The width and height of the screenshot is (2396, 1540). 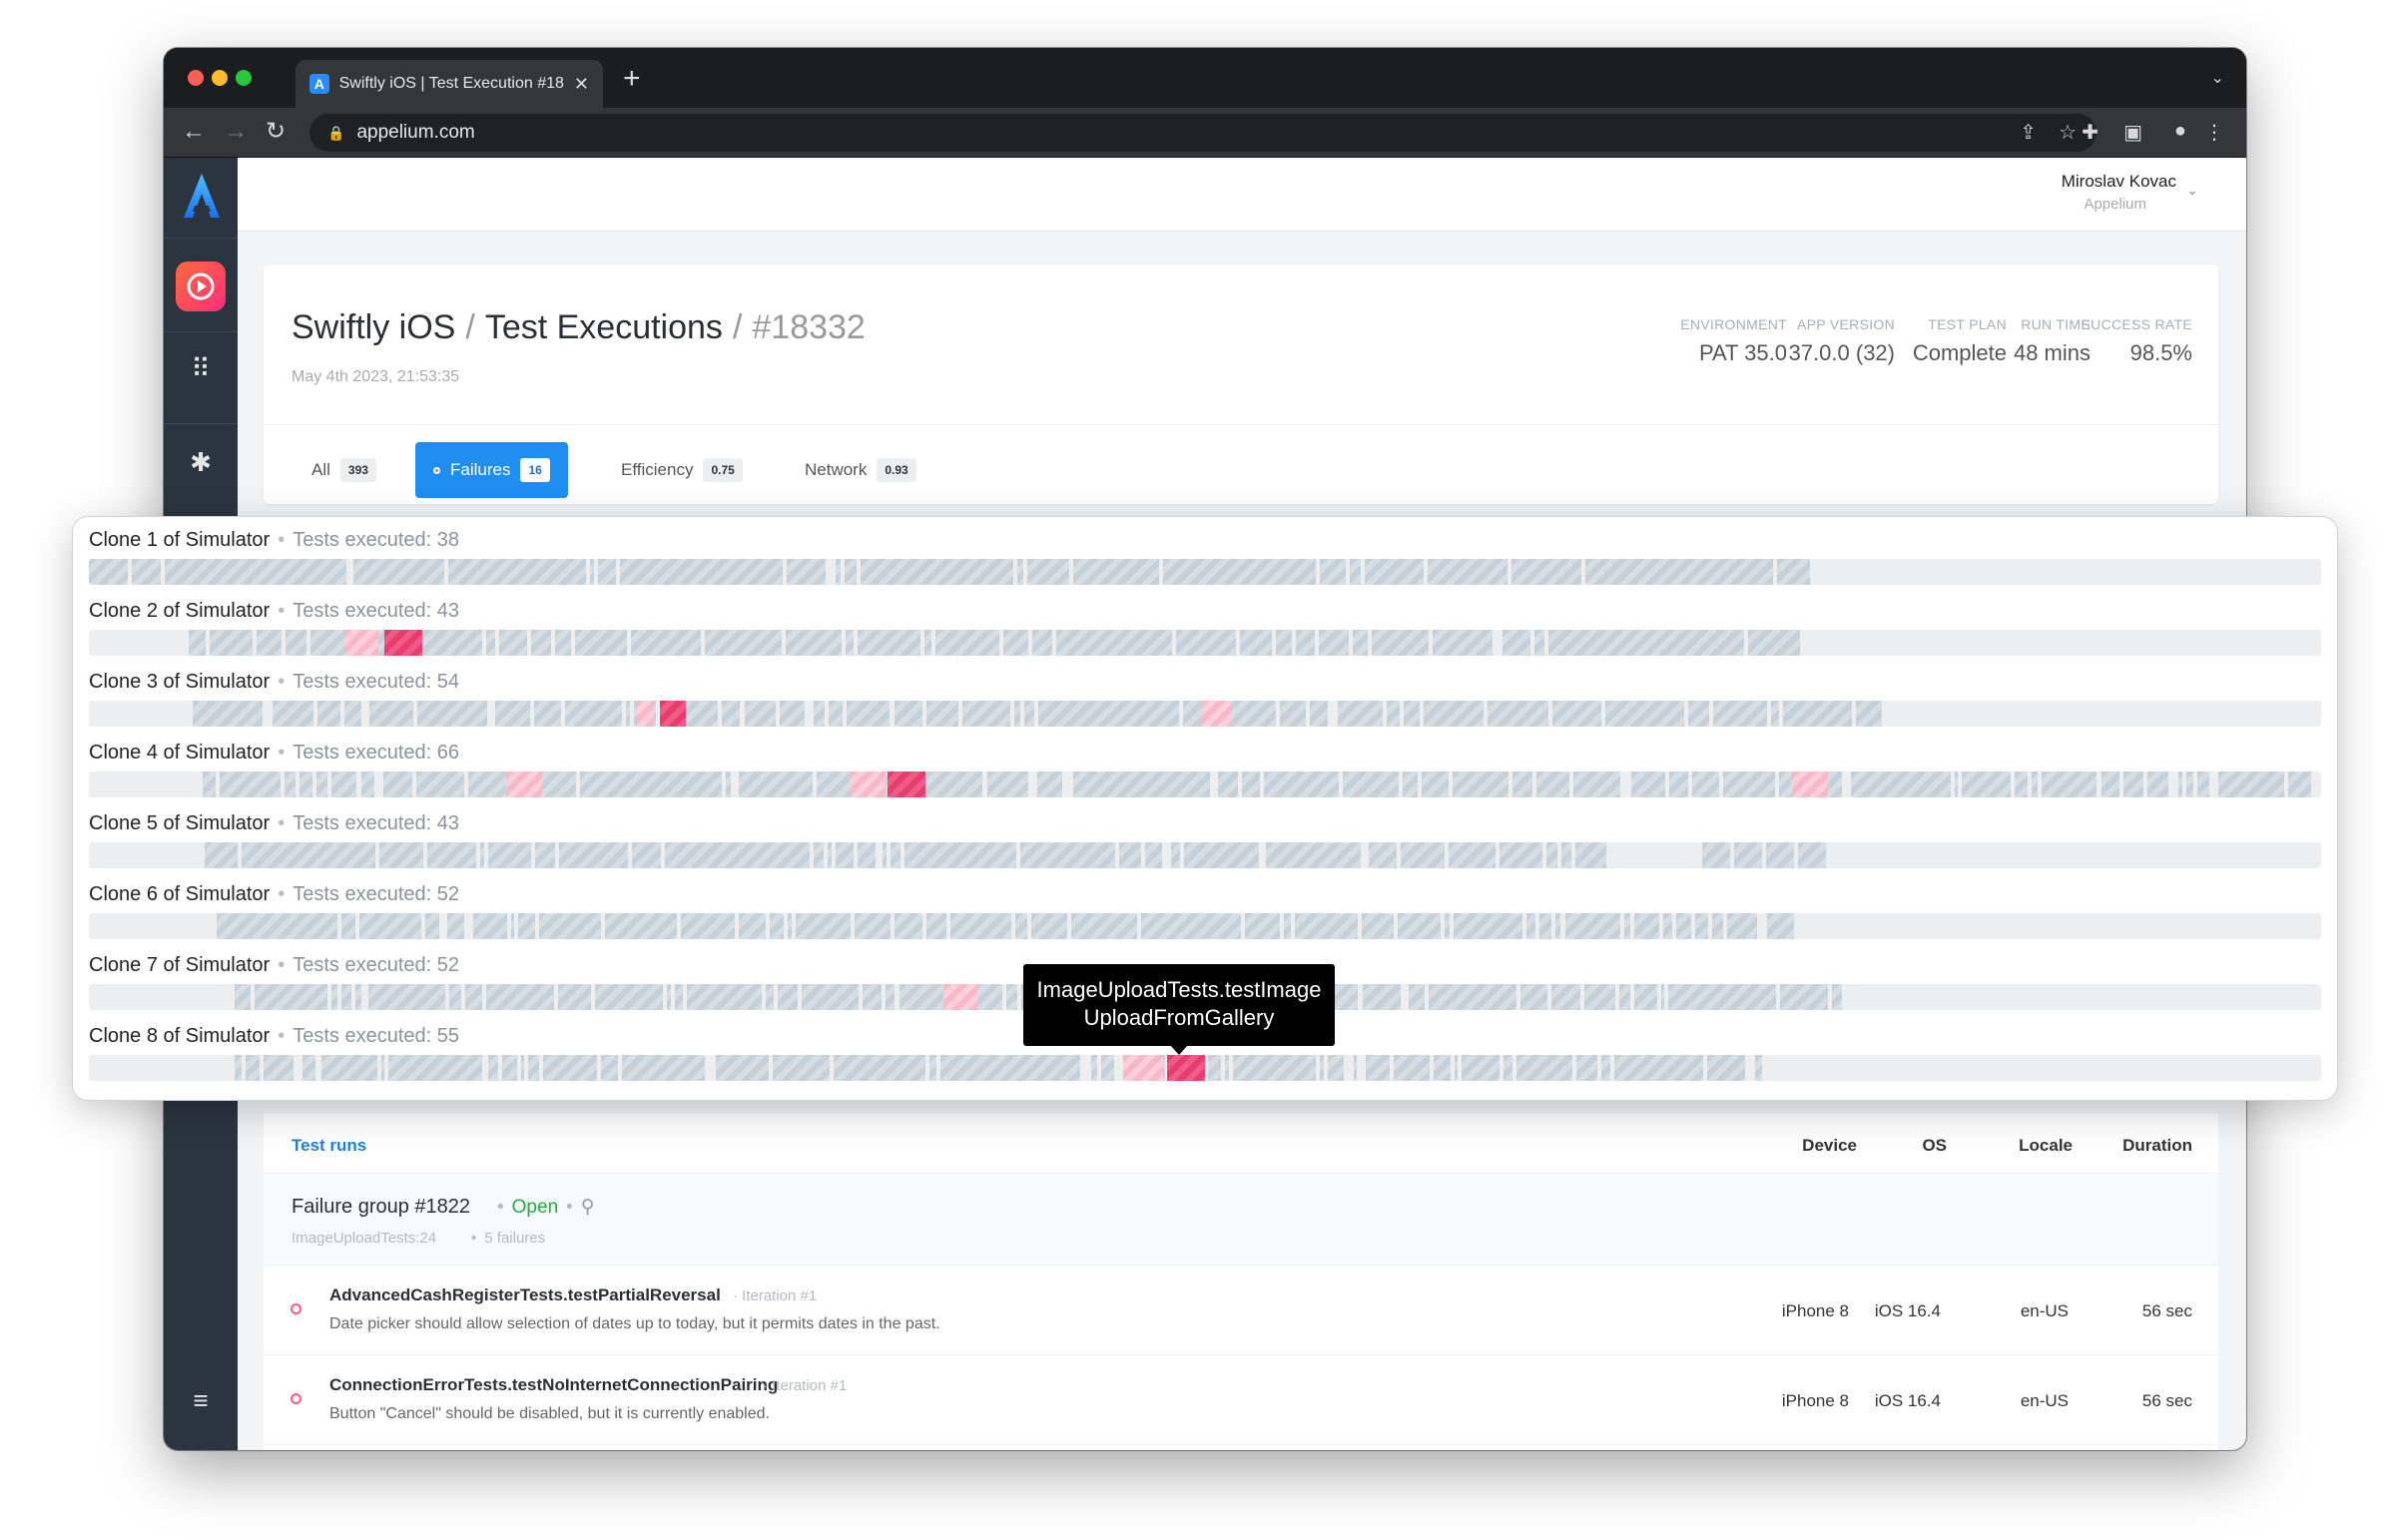 What do you see at coordinates (491, 470) in the screenshot?
I see `tab-failures: Failures 16` at bounding box center [491, 470].